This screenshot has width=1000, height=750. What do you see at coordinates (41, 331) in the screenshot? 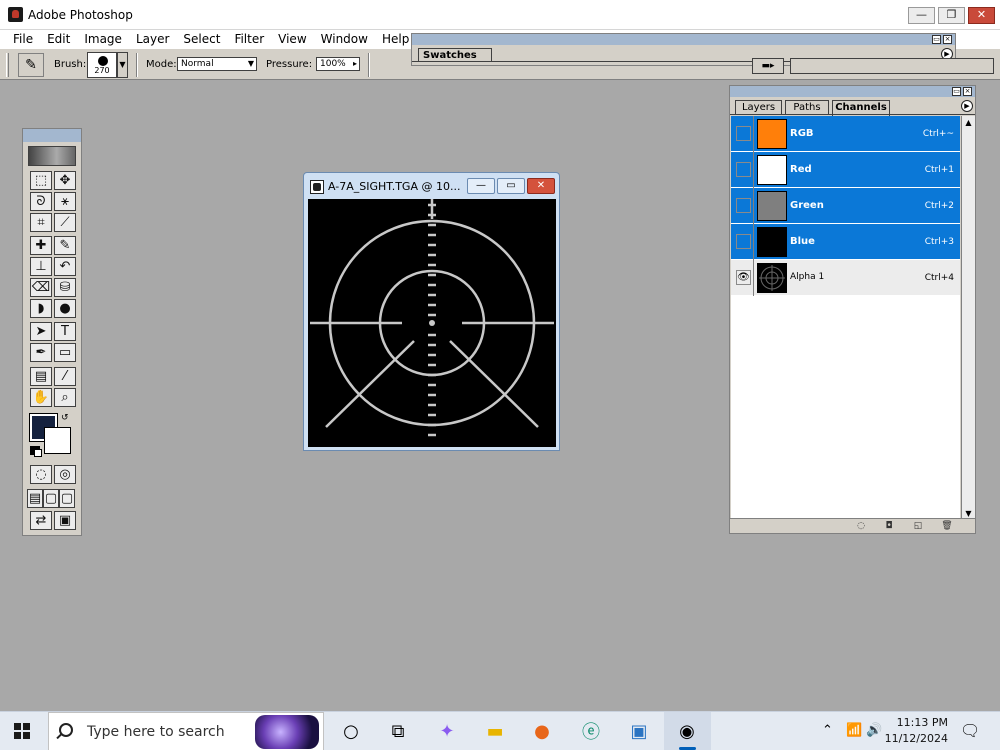
I see `path-select-icon: ➤` at bounding box center [41, 331].